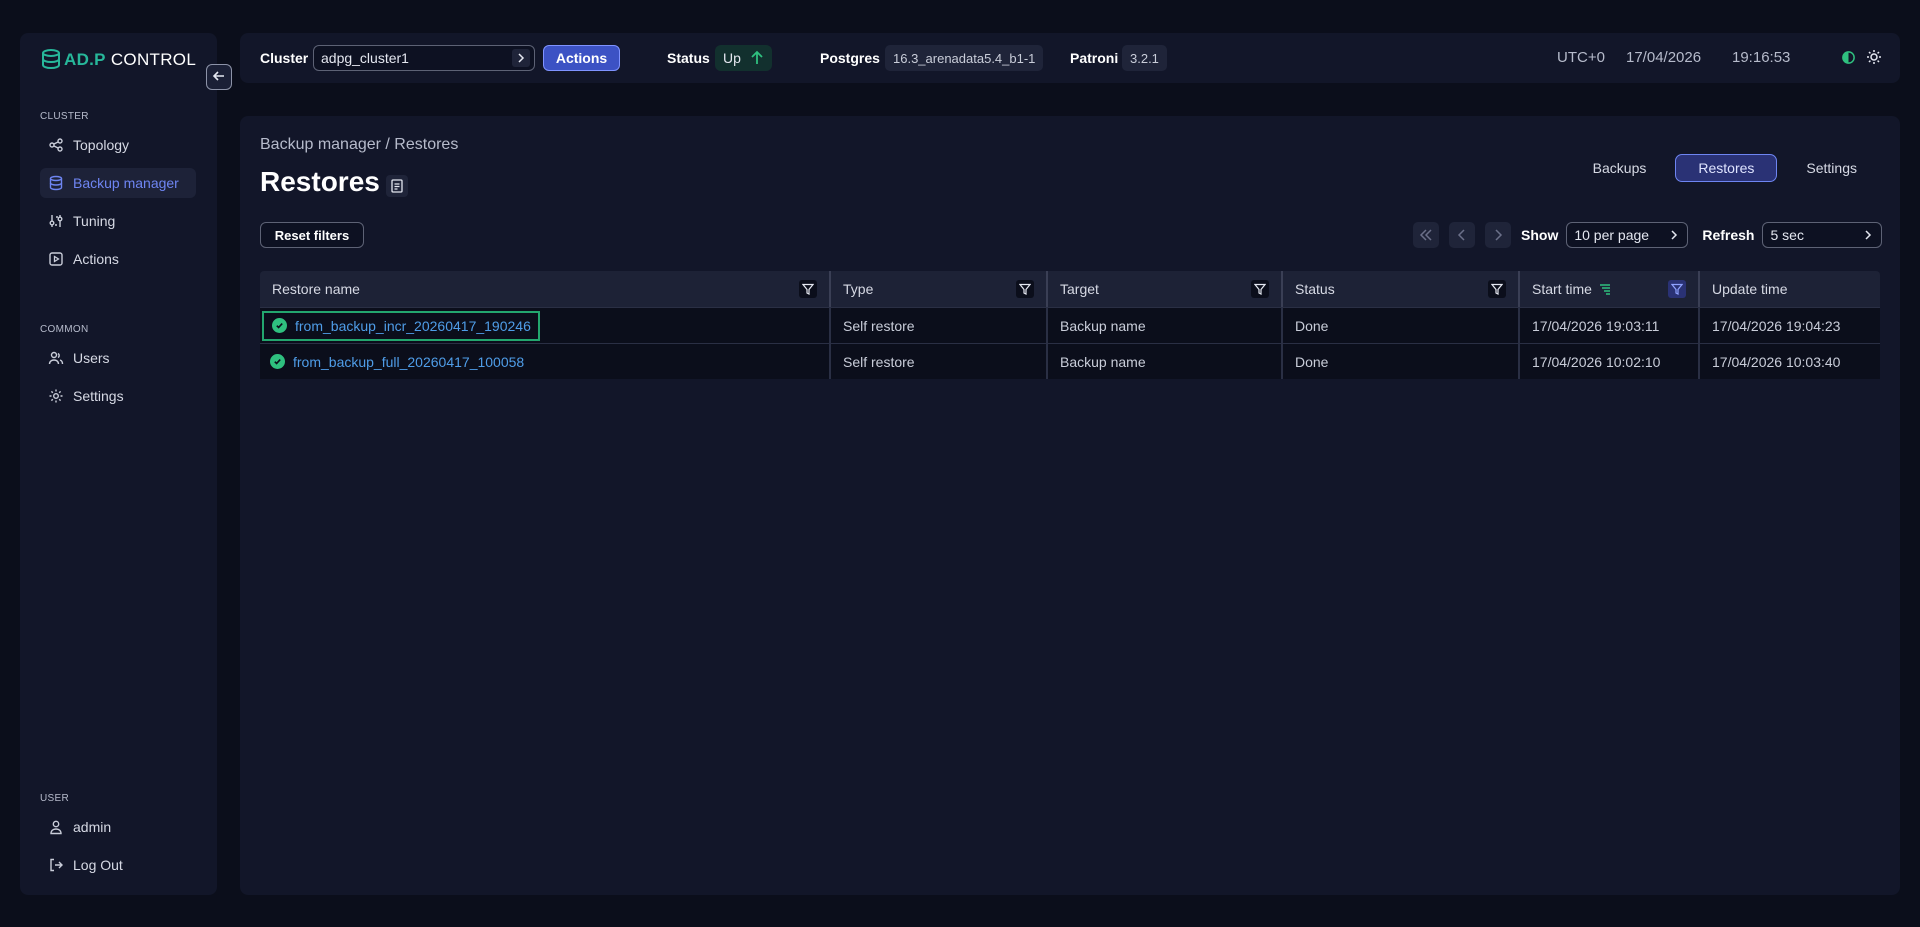 The height and width of the screenshot is (927, 1920). What do you see at coordinates (96, 259) in the screenshot?
I see `sidebar-item-label: Actions` at bounding box center [96, 259].